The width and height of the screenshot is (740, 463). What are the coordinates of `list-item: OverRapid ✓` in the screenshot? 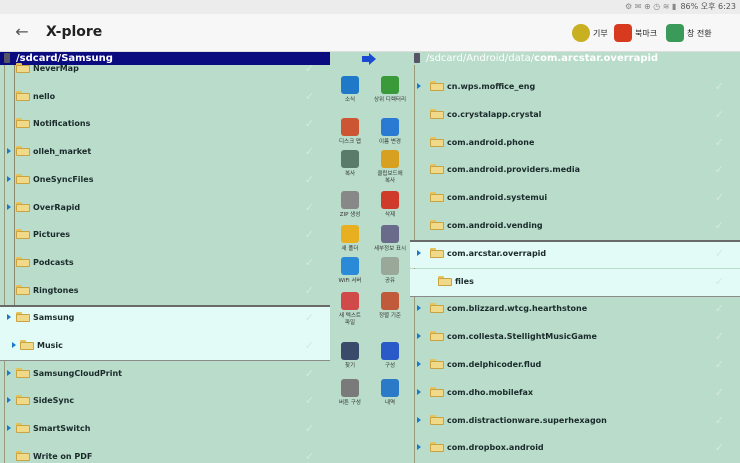 It's located at (165, 209).